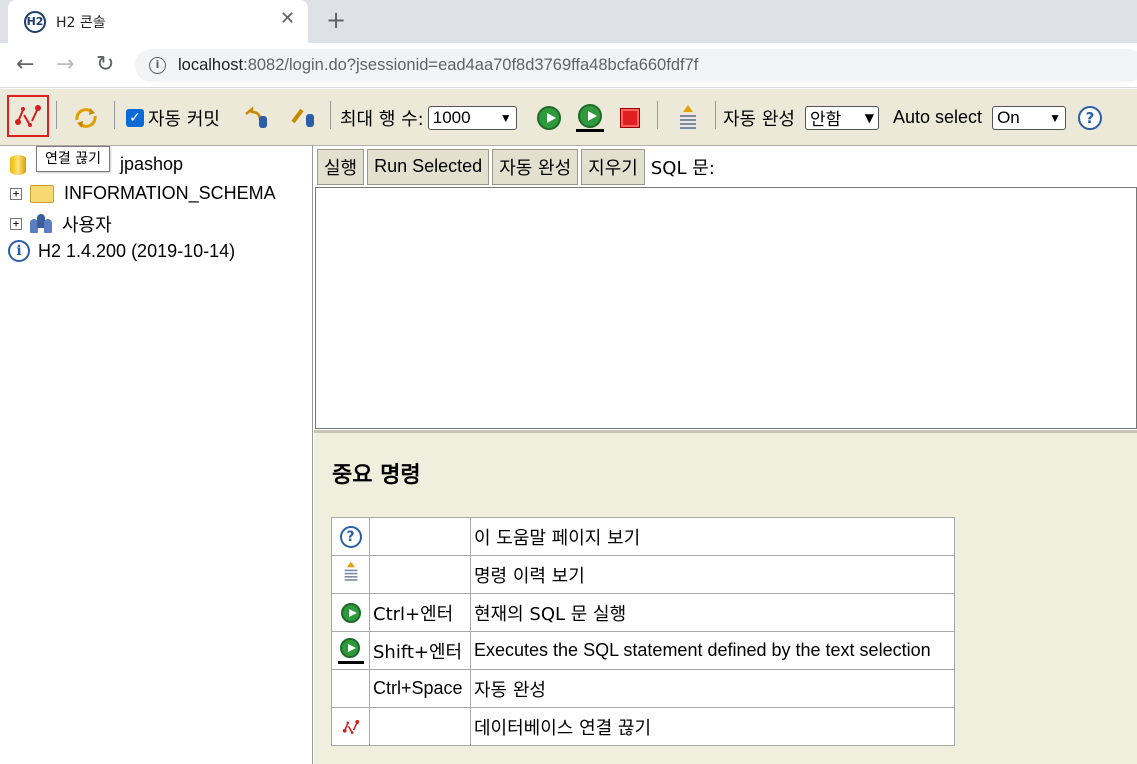 Image resolution: width=1137 pixels, height=764 pixels. I want to click on refresh-icon, so click(86, 117).